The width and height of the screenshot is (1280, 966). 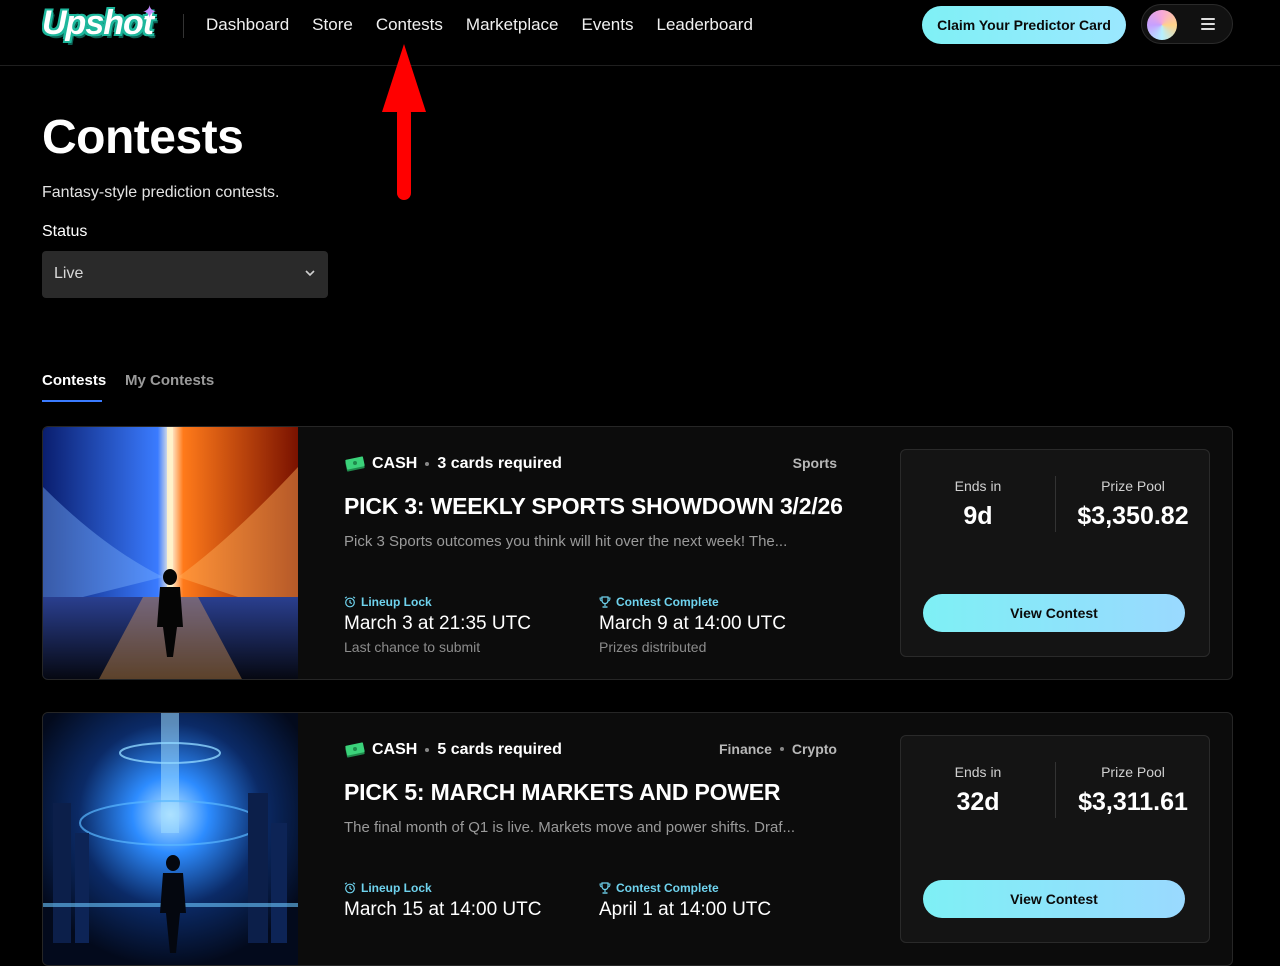 I want to click on prize-pool-stat: Prize Pool $3,350.82, so click(x=1133, y=504).